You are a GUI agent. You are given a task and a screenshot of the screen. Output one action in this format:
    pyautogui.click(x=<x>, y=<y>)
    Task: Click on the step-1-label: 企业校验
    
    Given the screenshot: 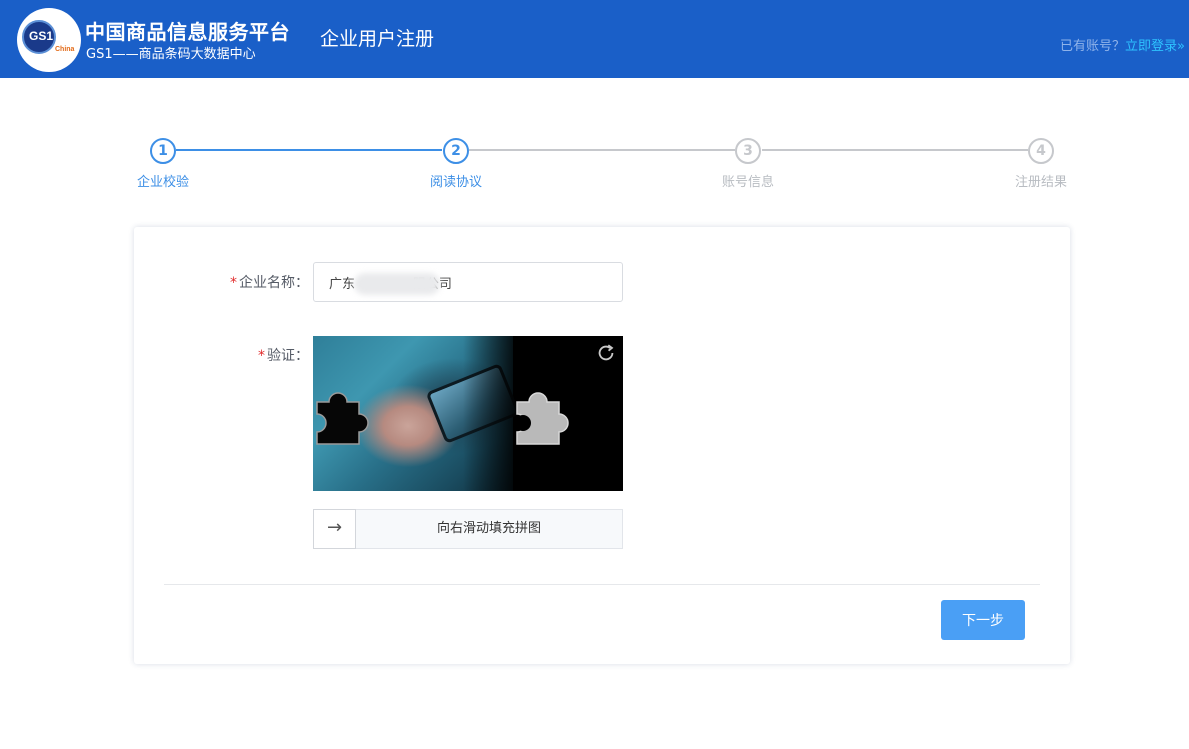 What is the action you would take?
    pyautogui.click(x=162, y=182)
    